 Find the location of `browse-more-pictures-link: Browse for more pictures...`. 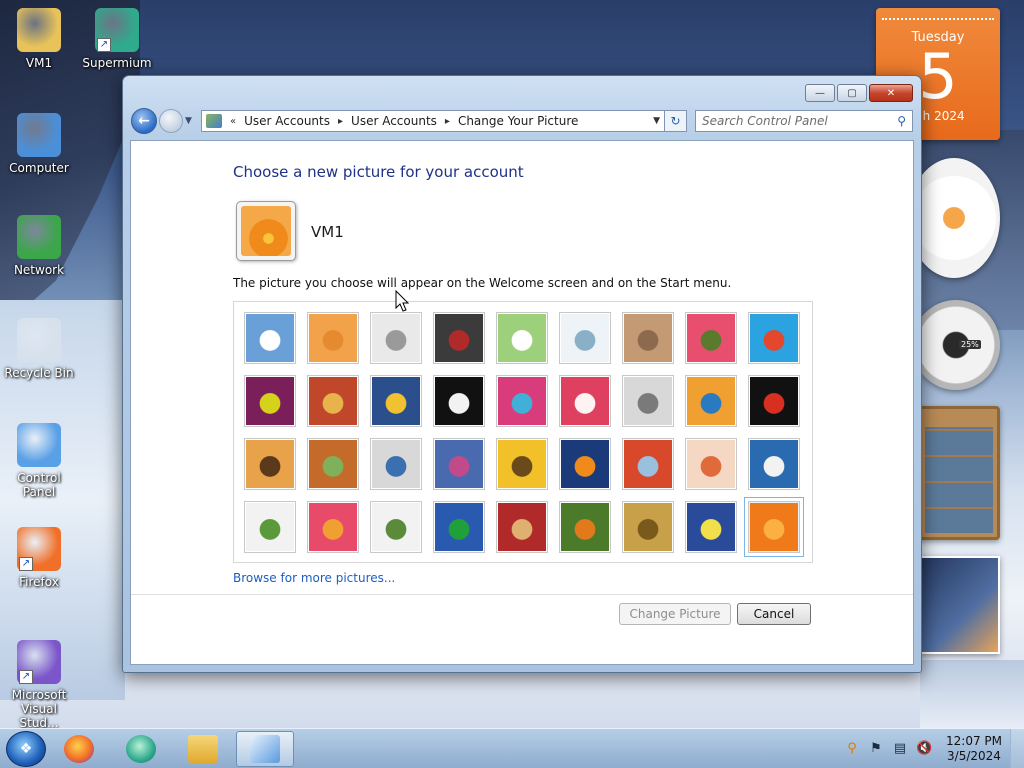

browse-more-pictures-link: Browse for more pictures... is located at coordinates (314, 578).